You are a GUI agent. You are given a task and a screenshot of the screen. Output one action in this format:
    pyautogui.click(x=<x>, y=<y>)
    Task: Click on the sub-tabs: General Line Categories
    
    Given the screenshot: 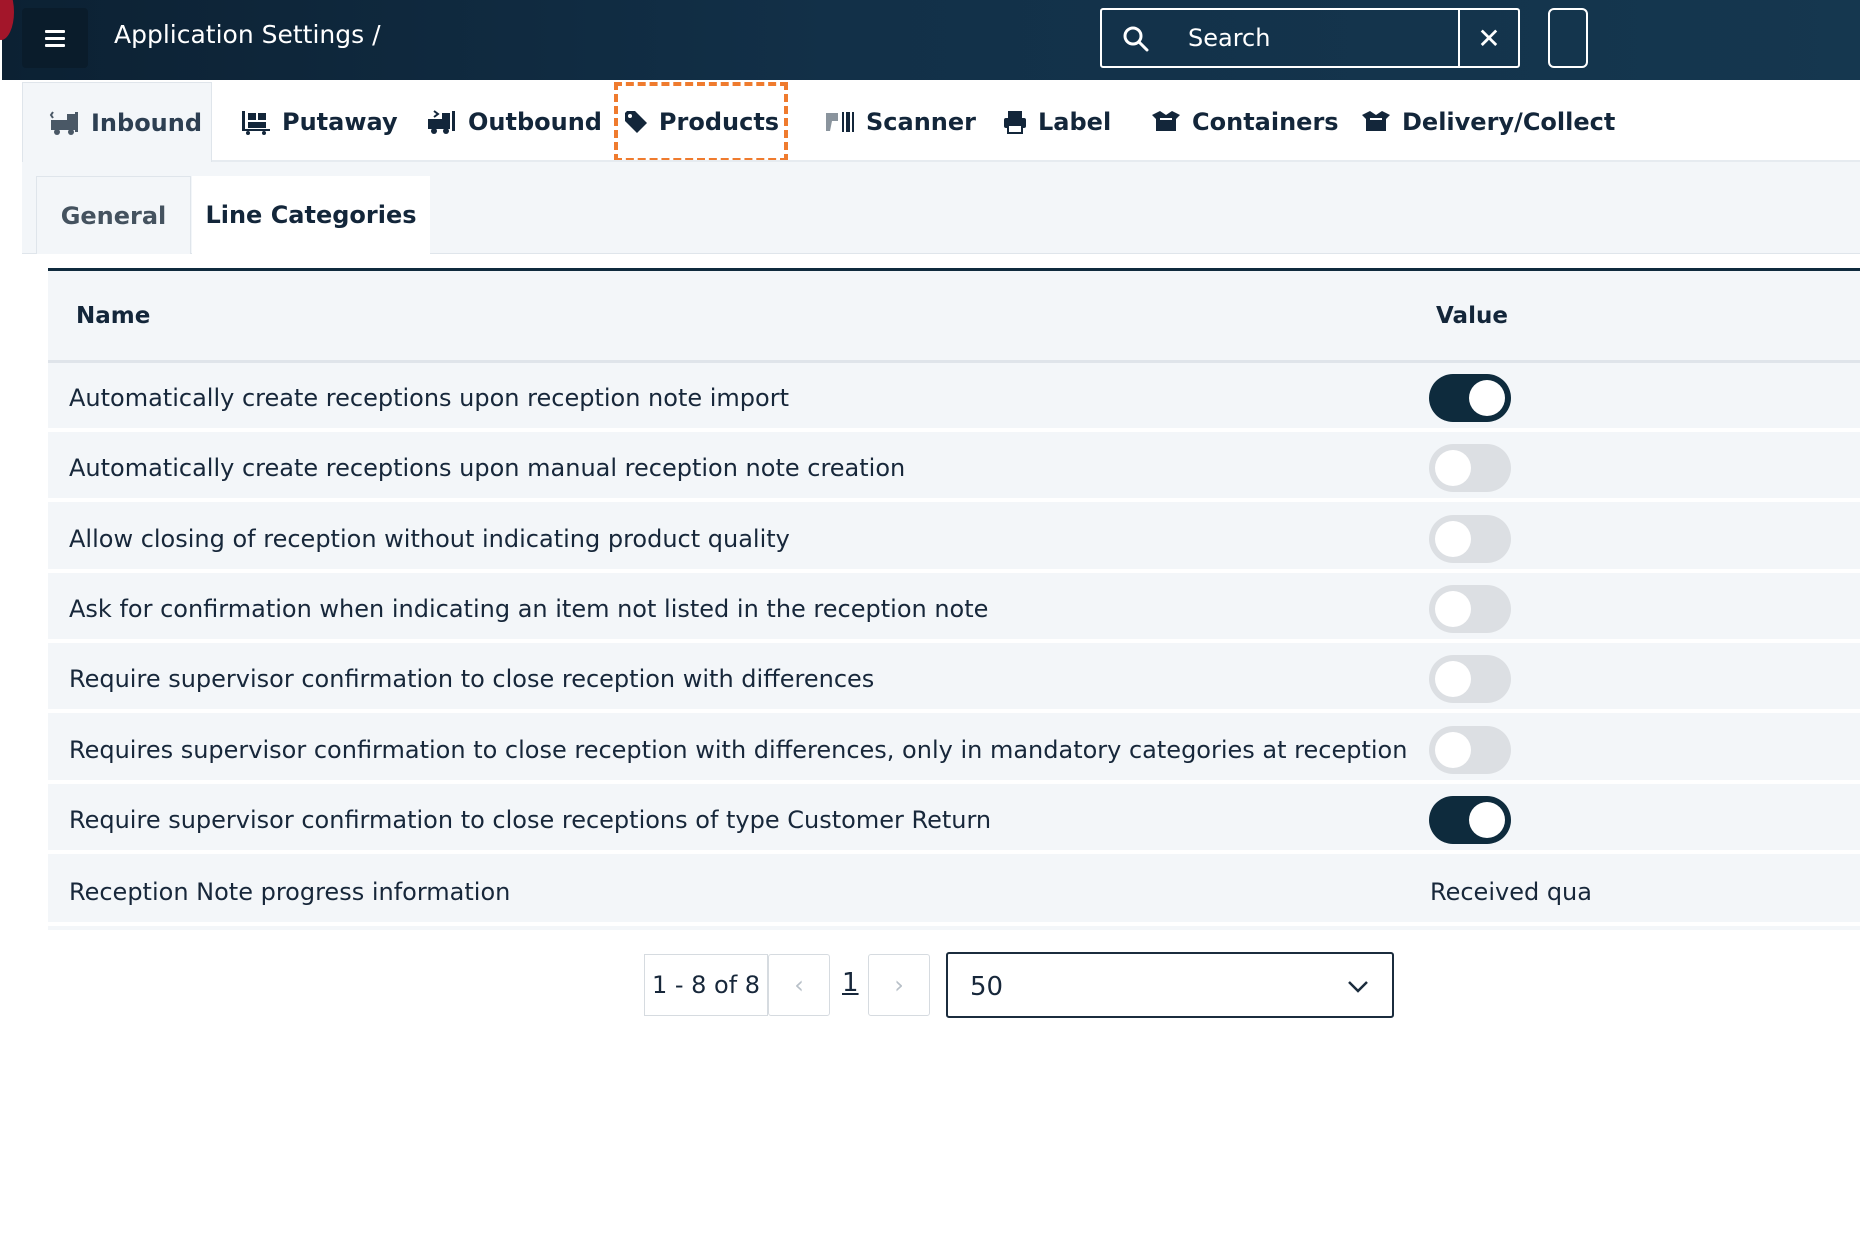 What is the action you would take?
    pyautogui.click(x=941, y=208)
    